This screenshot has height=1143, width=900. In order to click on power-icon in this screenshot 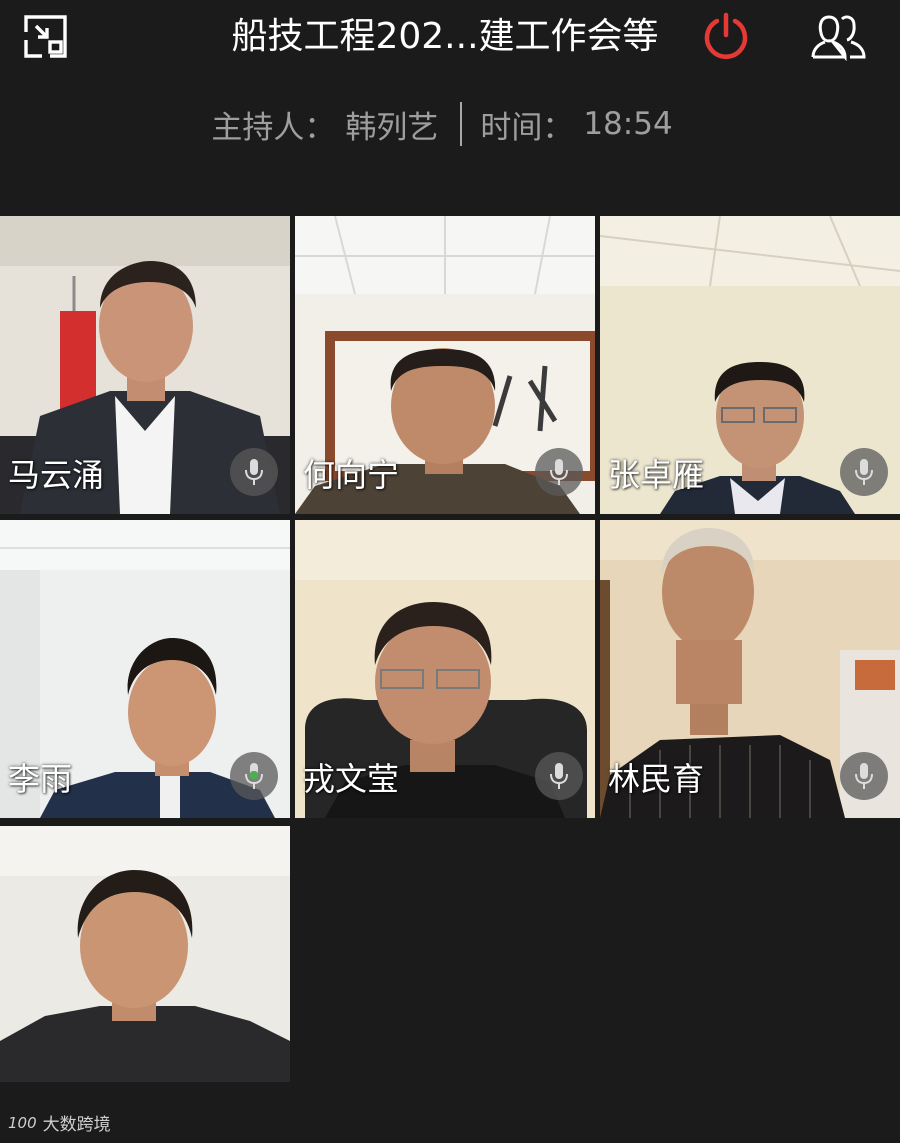, I will do `click(726, 35)`.